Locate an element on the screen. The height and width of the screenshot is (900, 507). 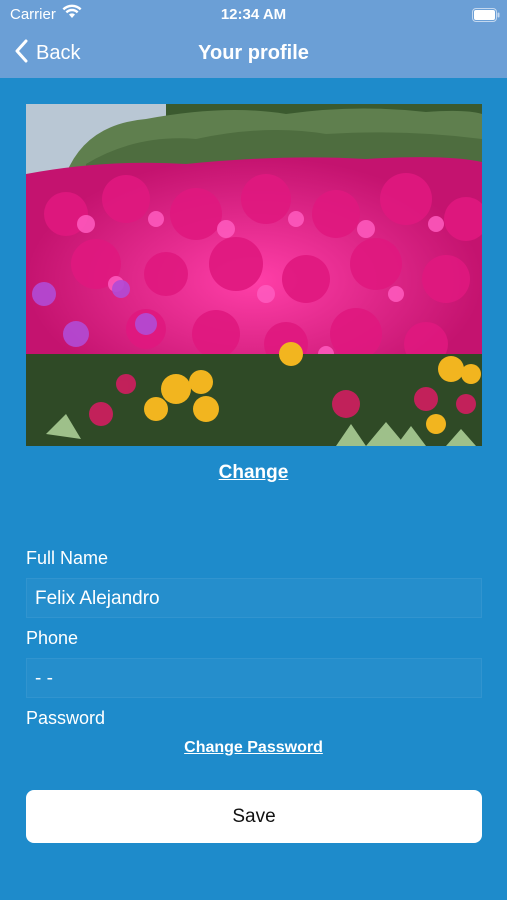
full-name-field: Felix Alejandro is located at coordinates (254, 598).